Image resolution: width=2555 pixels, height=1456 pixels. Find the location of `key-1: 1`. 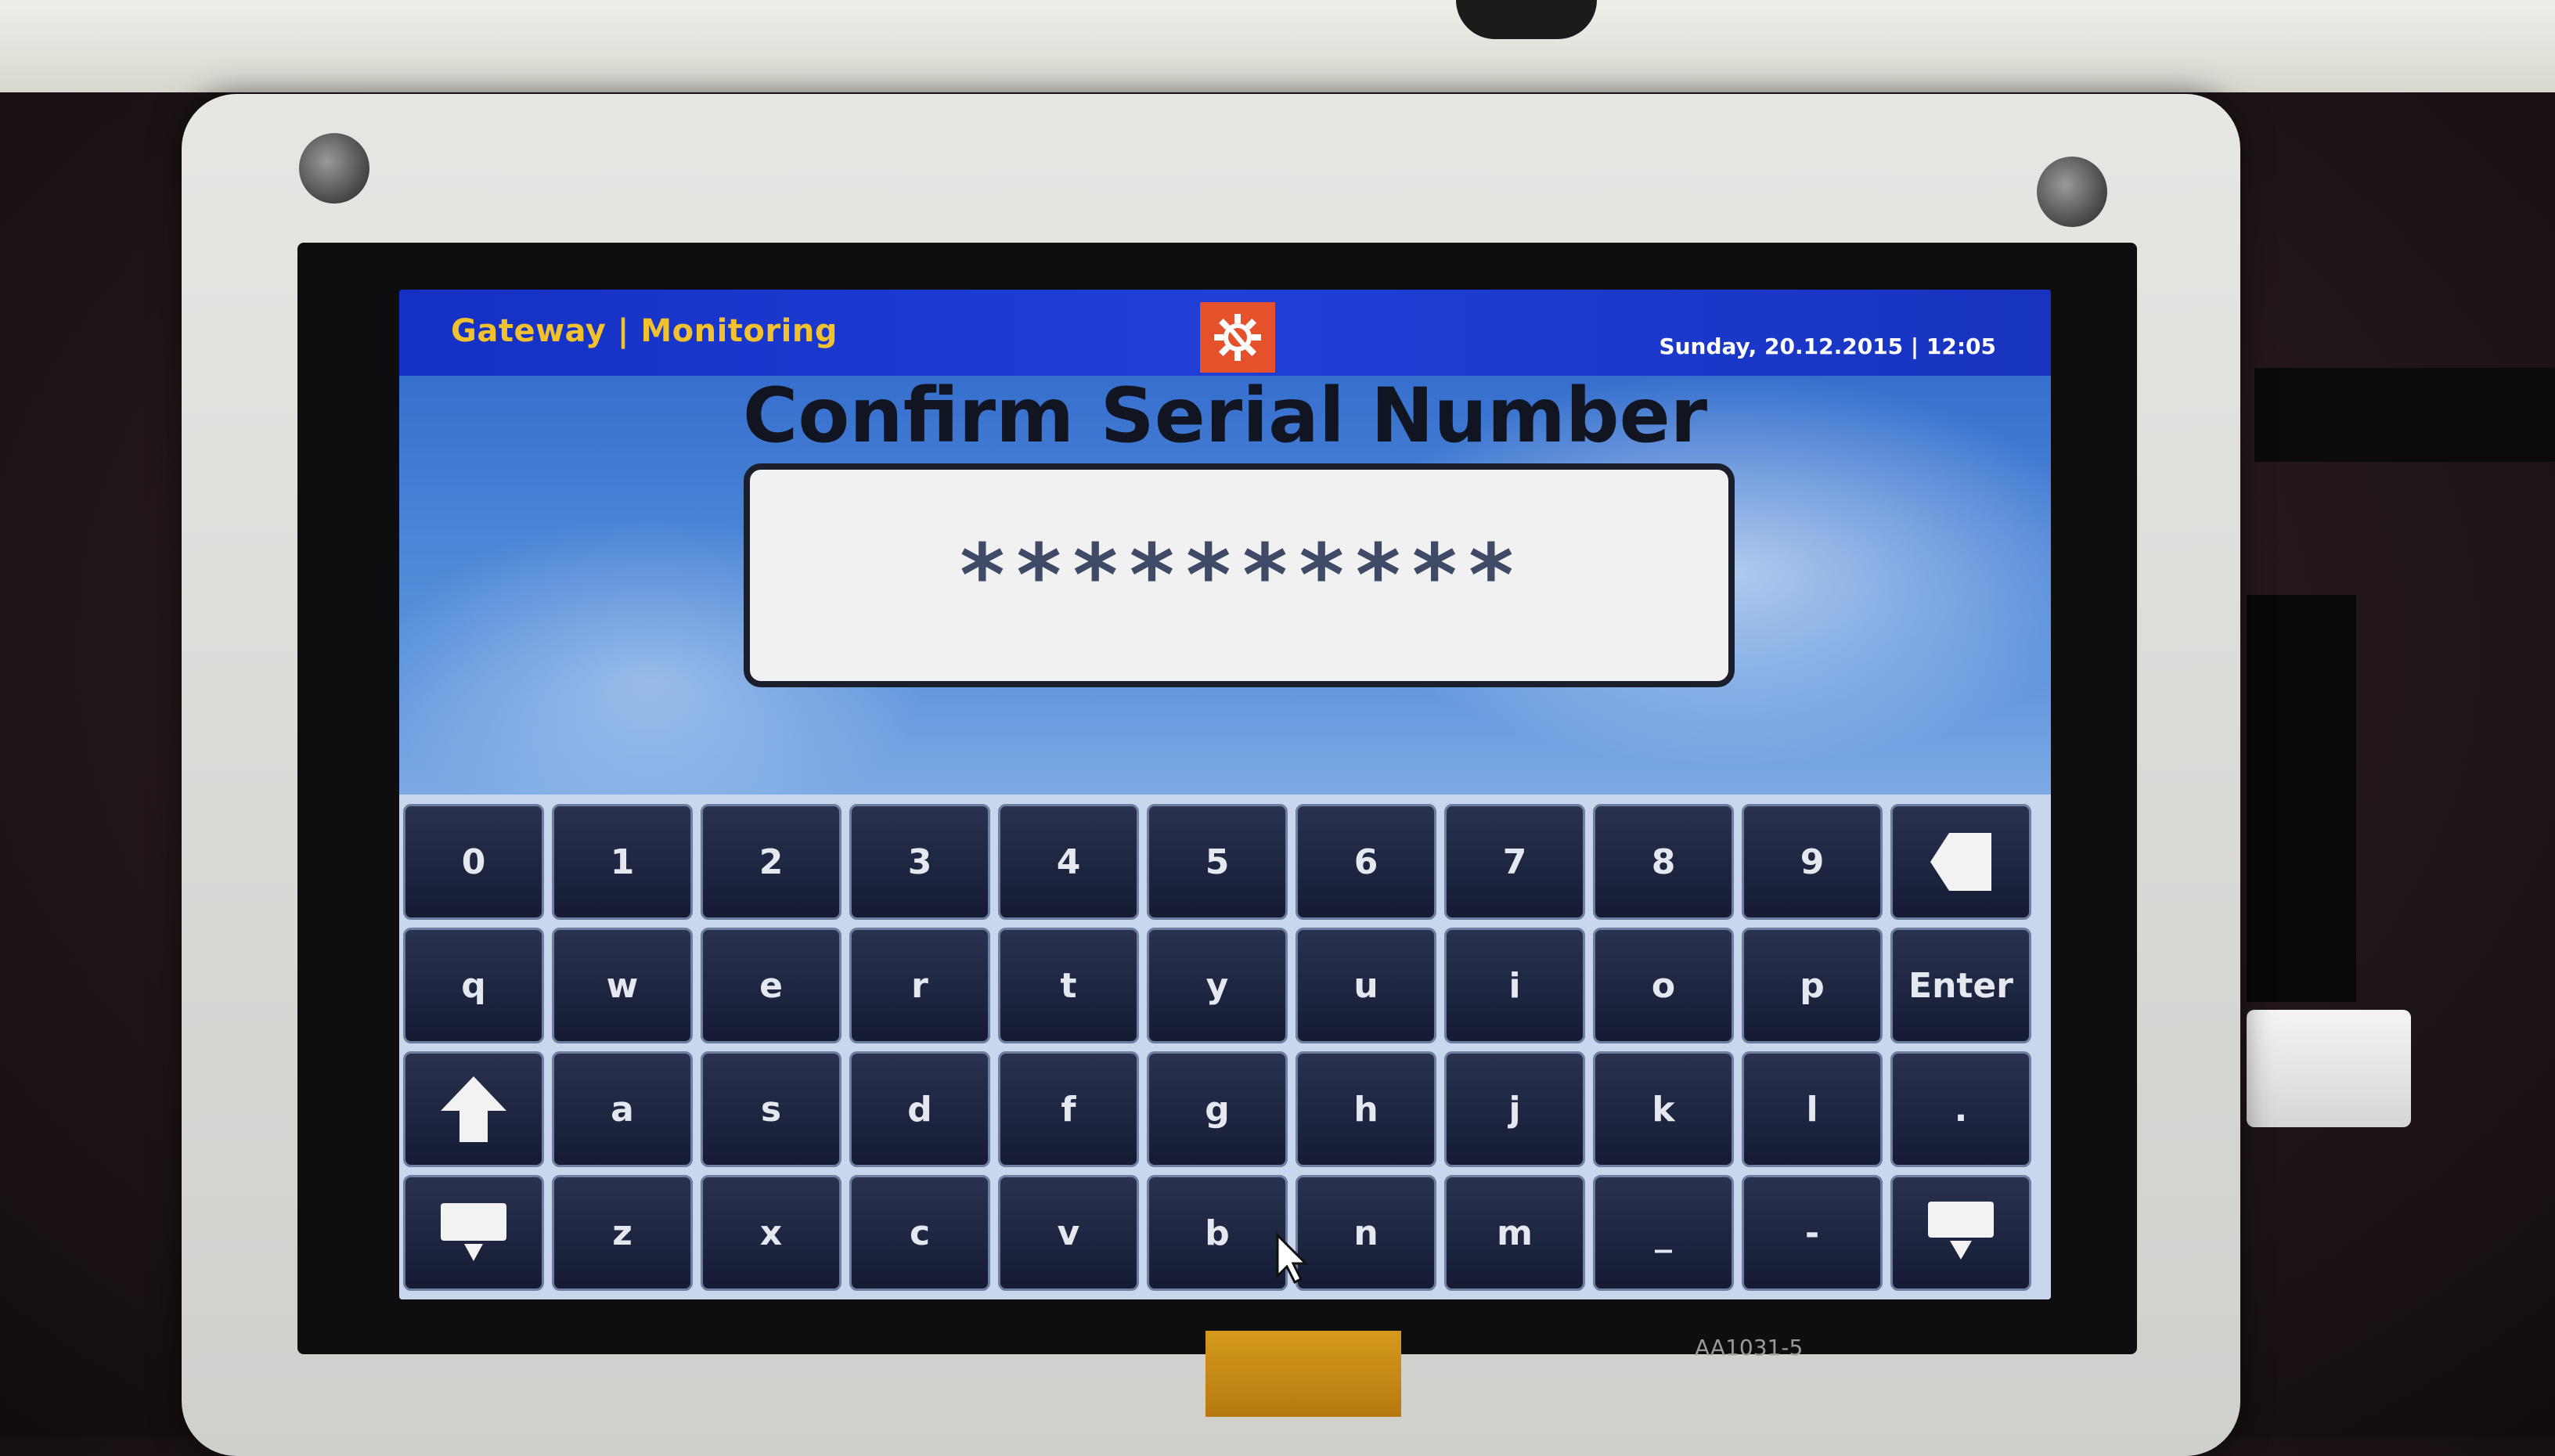

key-1: 1 is located at coordinates (622, 862).